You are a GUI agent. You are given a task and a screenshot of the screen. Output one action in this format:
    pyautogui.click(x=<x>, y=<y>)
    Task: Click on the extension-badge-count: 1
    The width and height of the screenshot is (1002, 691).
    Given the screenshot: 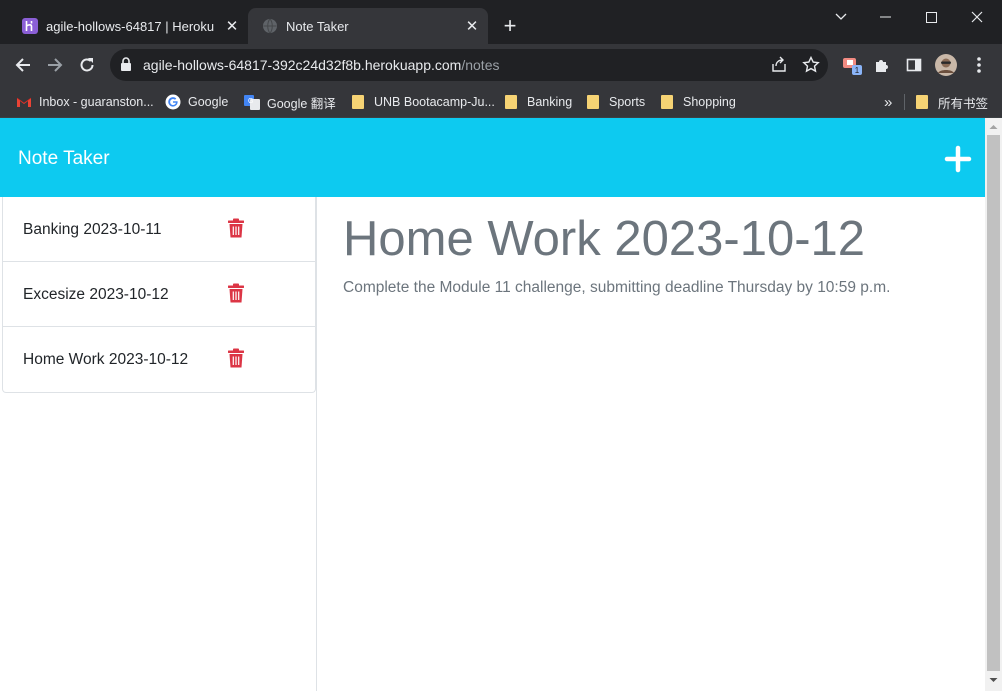 What is the action you would take?
    pyautogui.click(x=857, y=70)
    